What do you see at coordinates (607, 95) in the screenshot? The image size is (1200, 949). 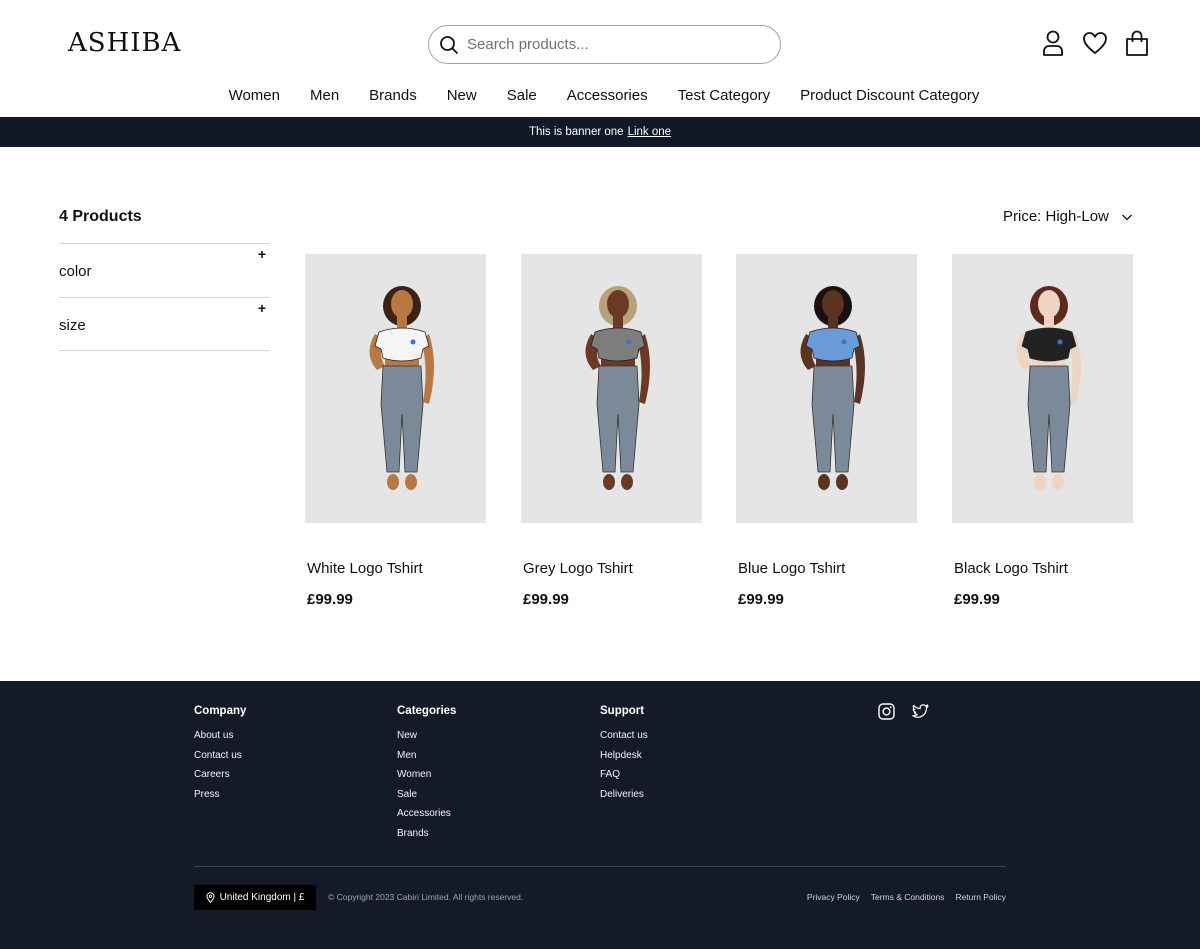 I see `nav-item-accessories: Accessories` at bounding box center [607, 95].